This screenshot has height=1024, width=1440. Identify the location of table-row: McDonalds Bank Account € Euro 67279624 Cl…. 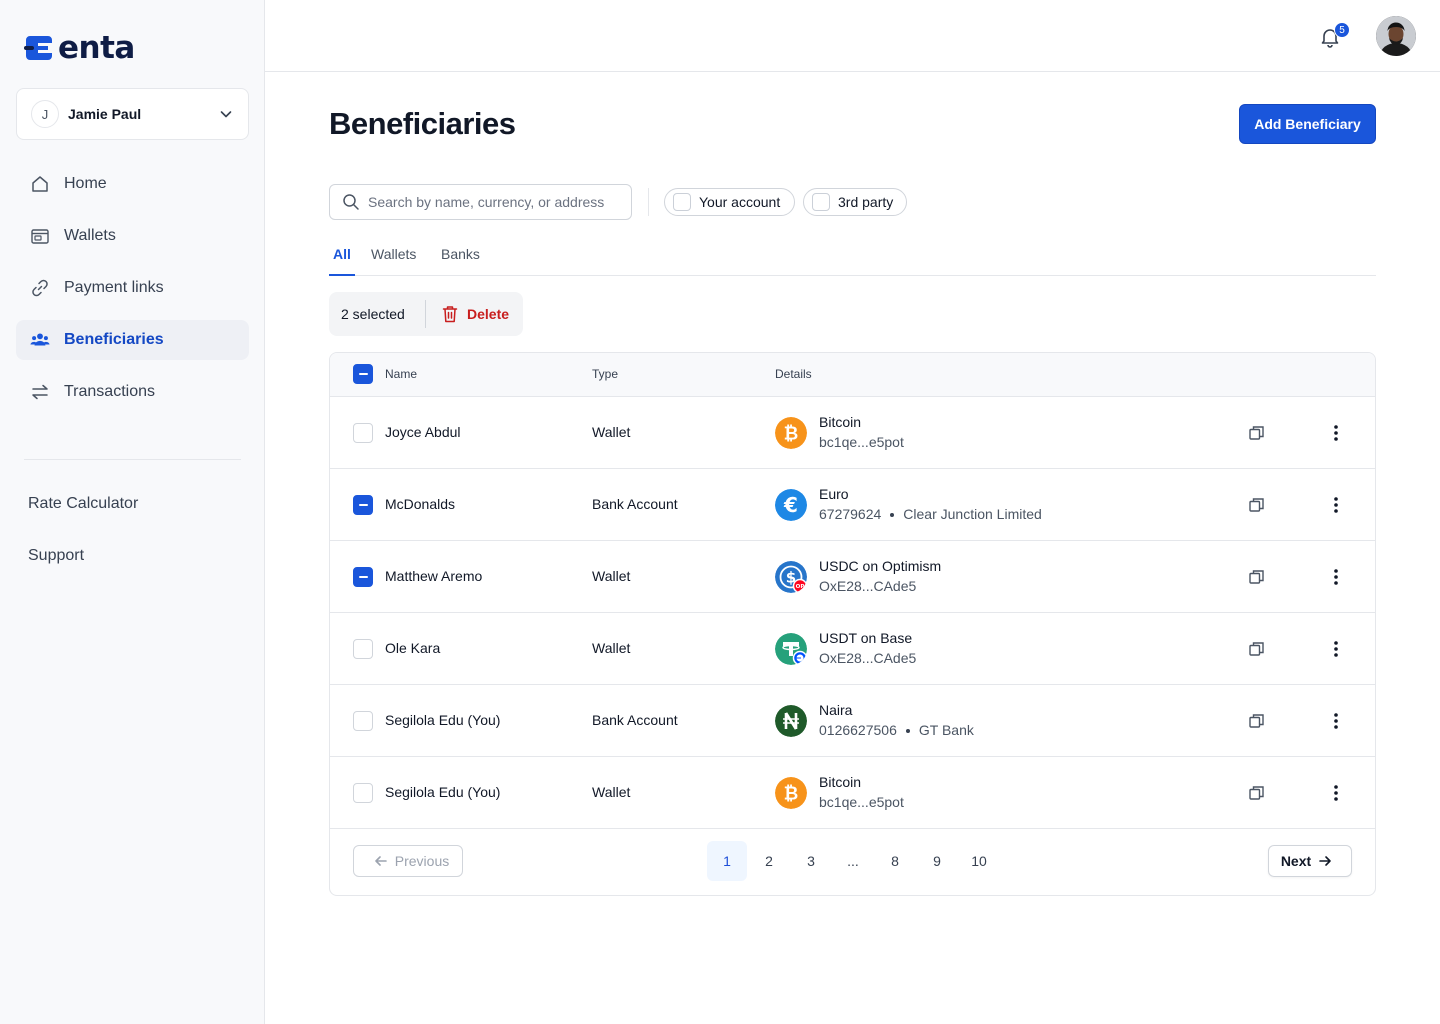
(852, 505).